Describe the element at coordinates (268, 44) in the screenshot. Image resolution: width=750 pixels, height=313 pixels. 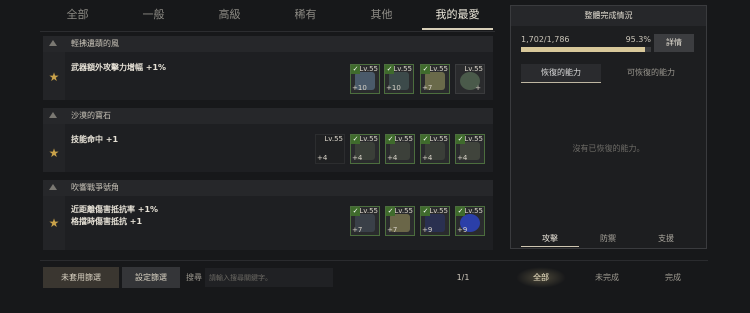
I see `card-header: 輕拂遺蹟的風` at that location.